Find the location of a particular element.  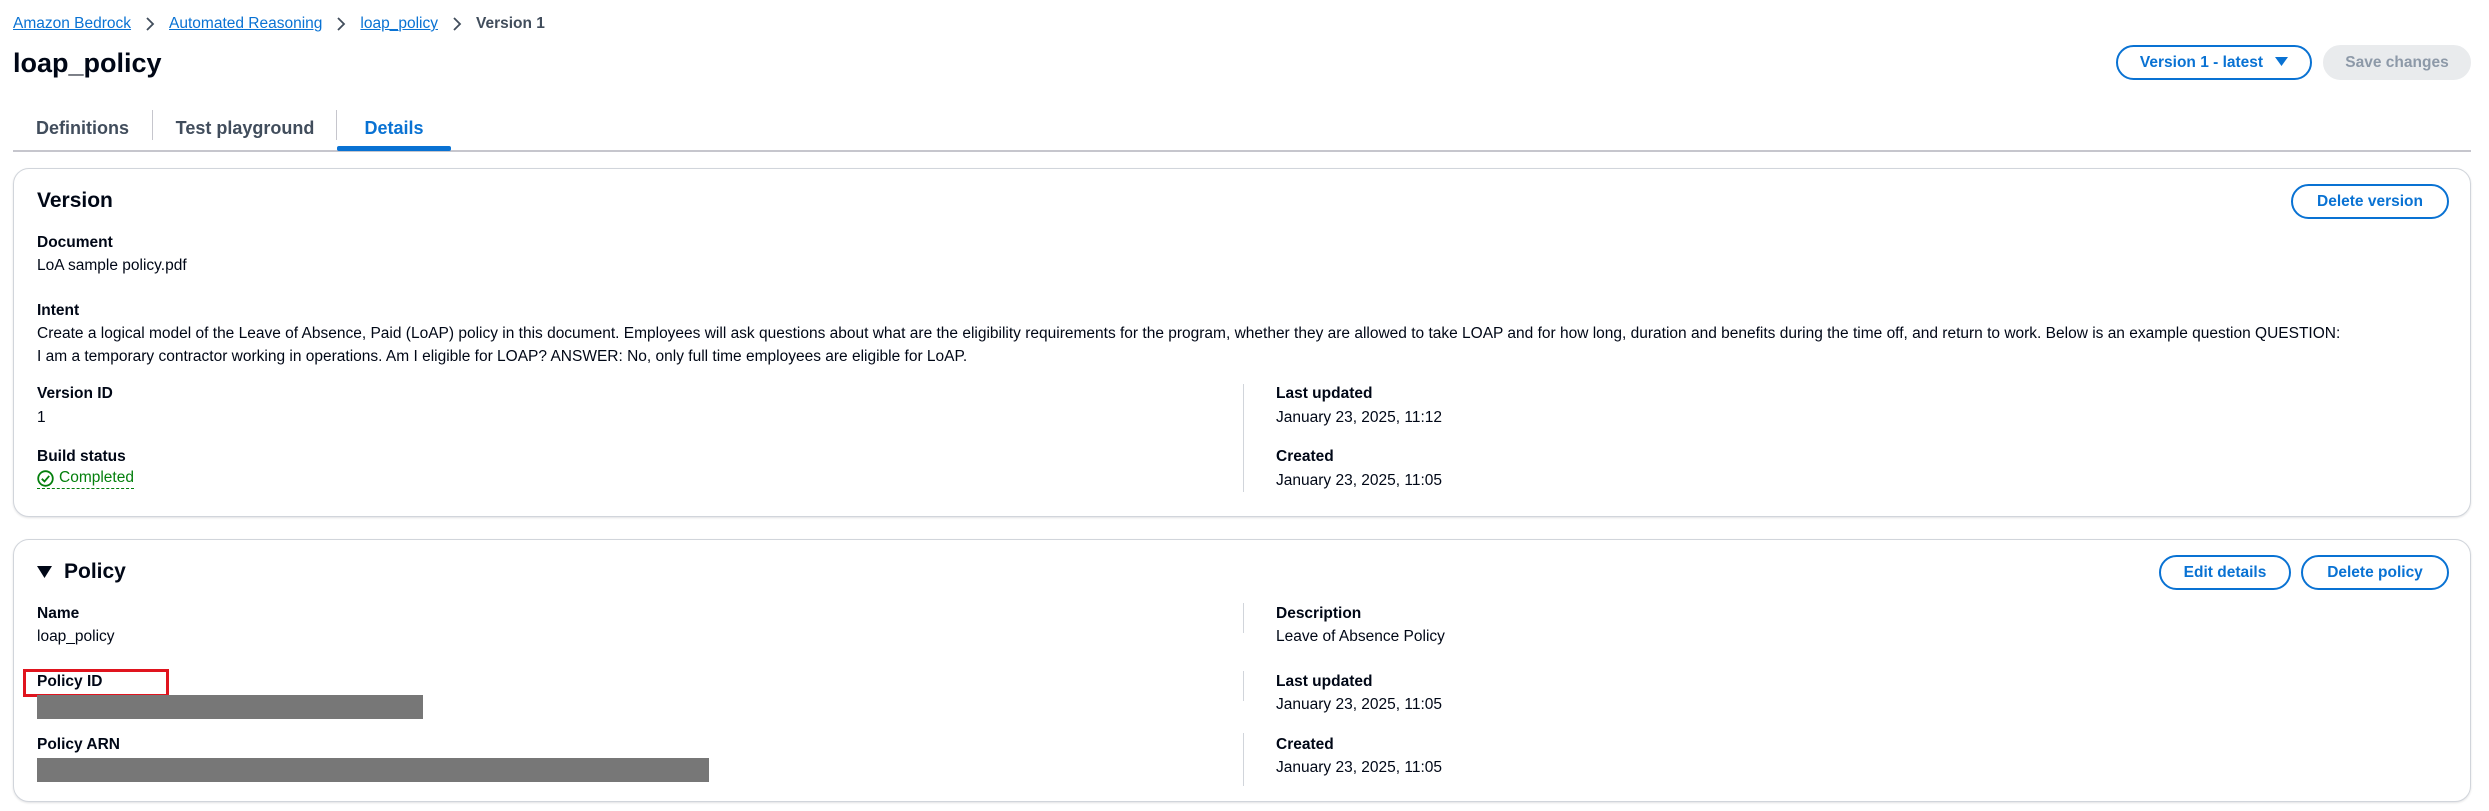

document-label: Document is located at coordinates (75, 242).